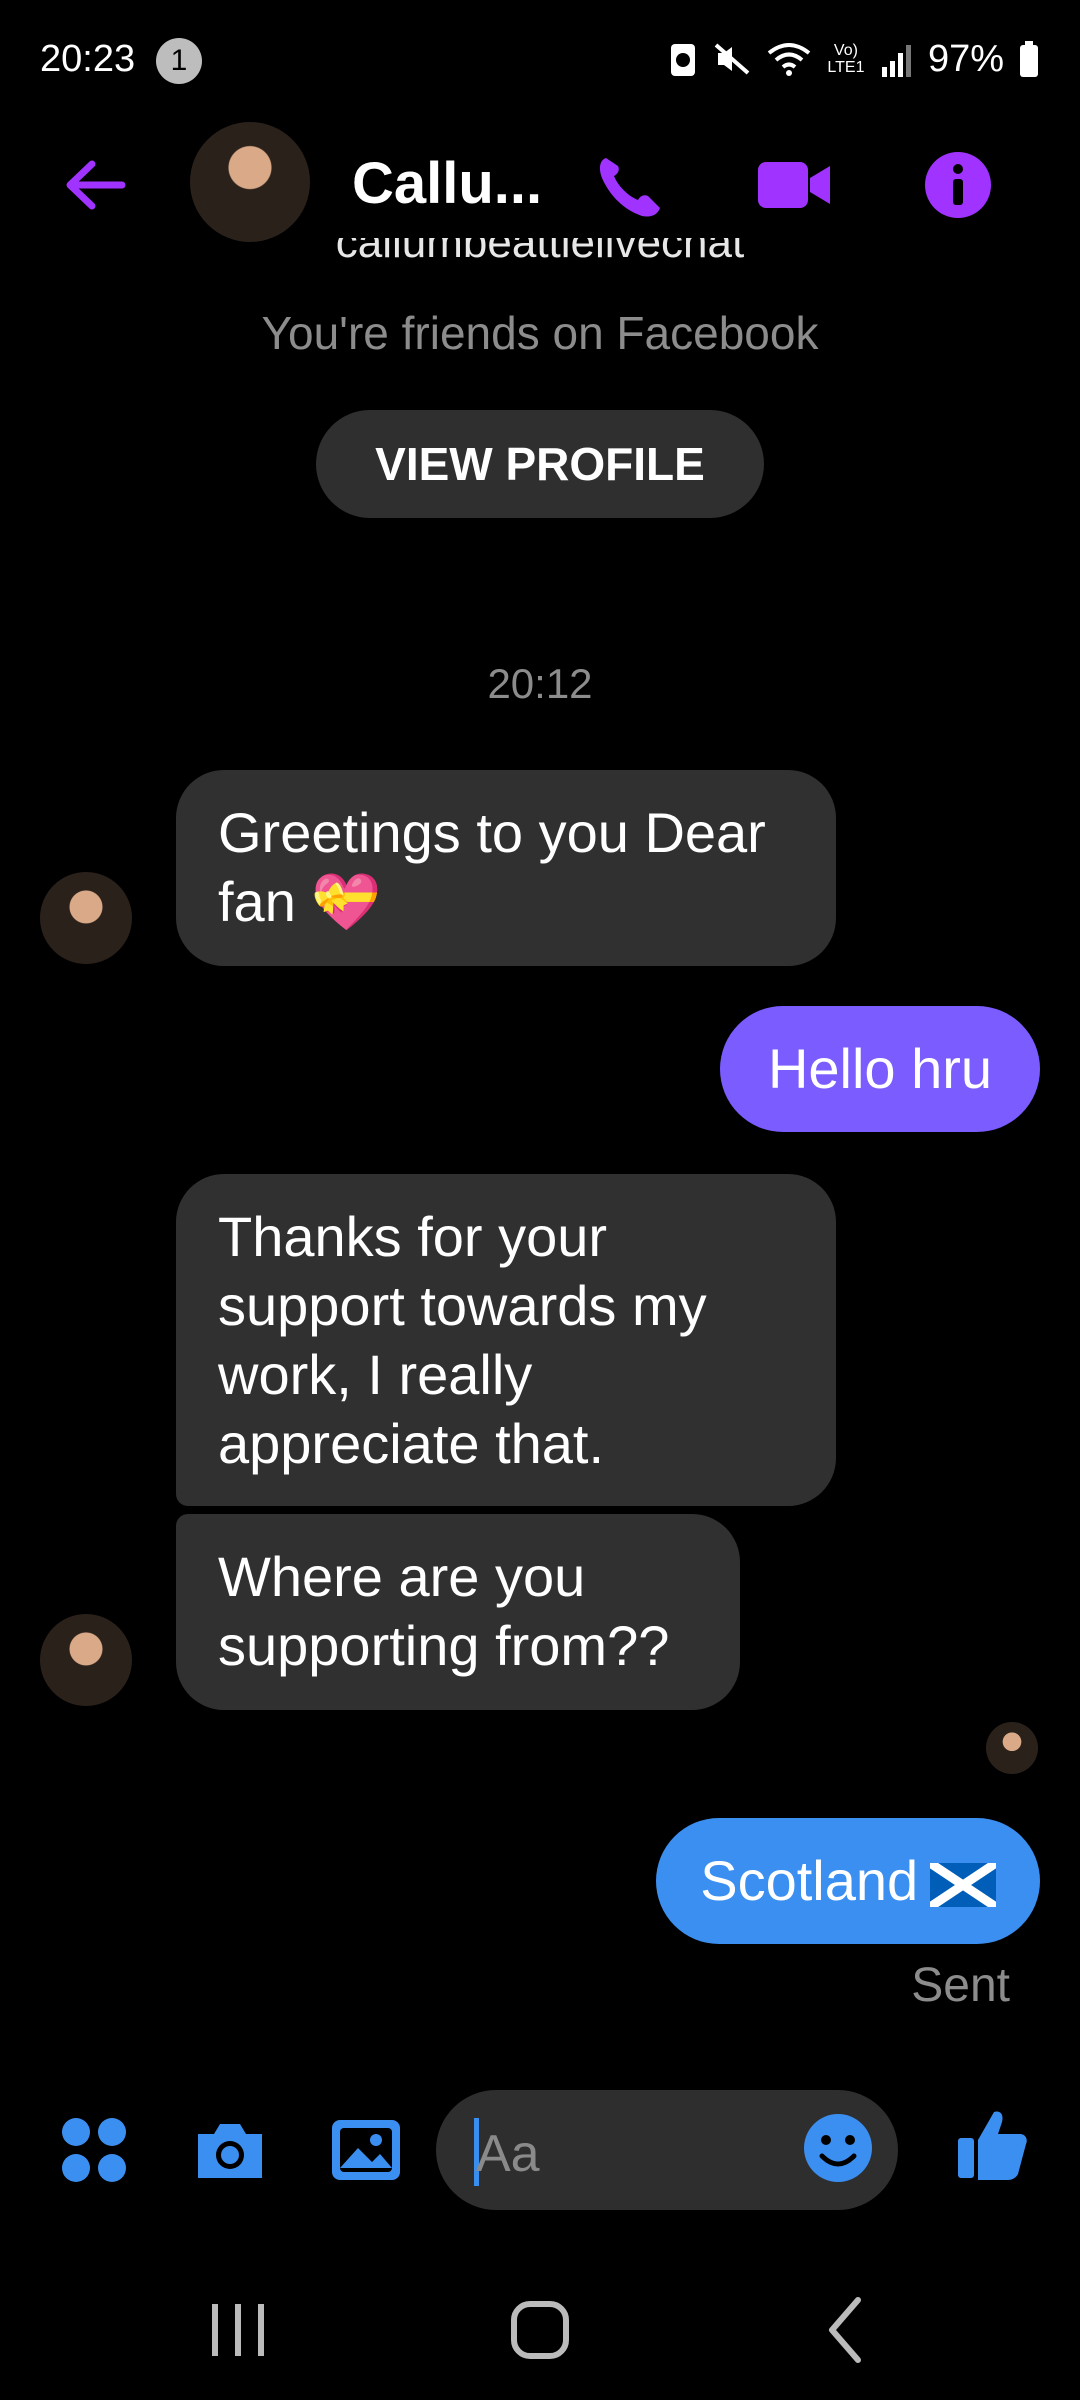 The width and height of the screenshot is (1080, 2400). Describe the element at coordinates (540, 683) in the screenshot. I see `message-timestamp: 20:12` at that location.